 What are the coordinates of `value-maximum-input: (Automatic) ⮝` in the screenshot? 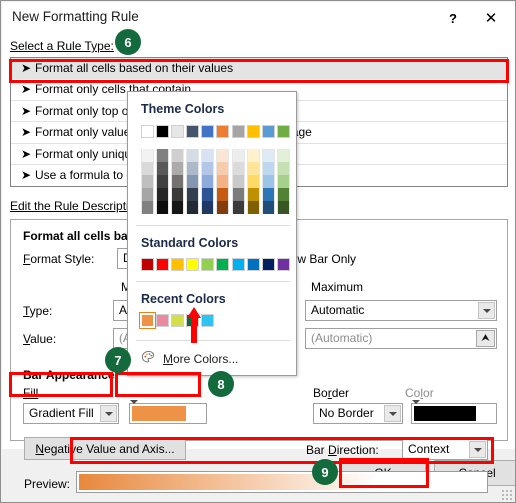 It's located at (401, 338).